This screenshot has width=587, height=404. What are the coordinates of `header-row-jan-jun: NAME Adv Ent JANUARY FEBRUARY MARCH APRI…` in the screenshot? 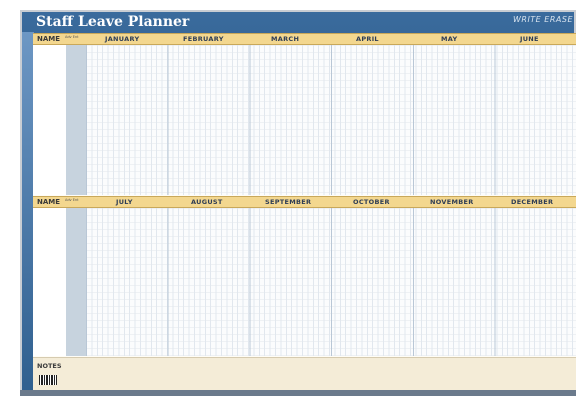 It's located at (304, 39).